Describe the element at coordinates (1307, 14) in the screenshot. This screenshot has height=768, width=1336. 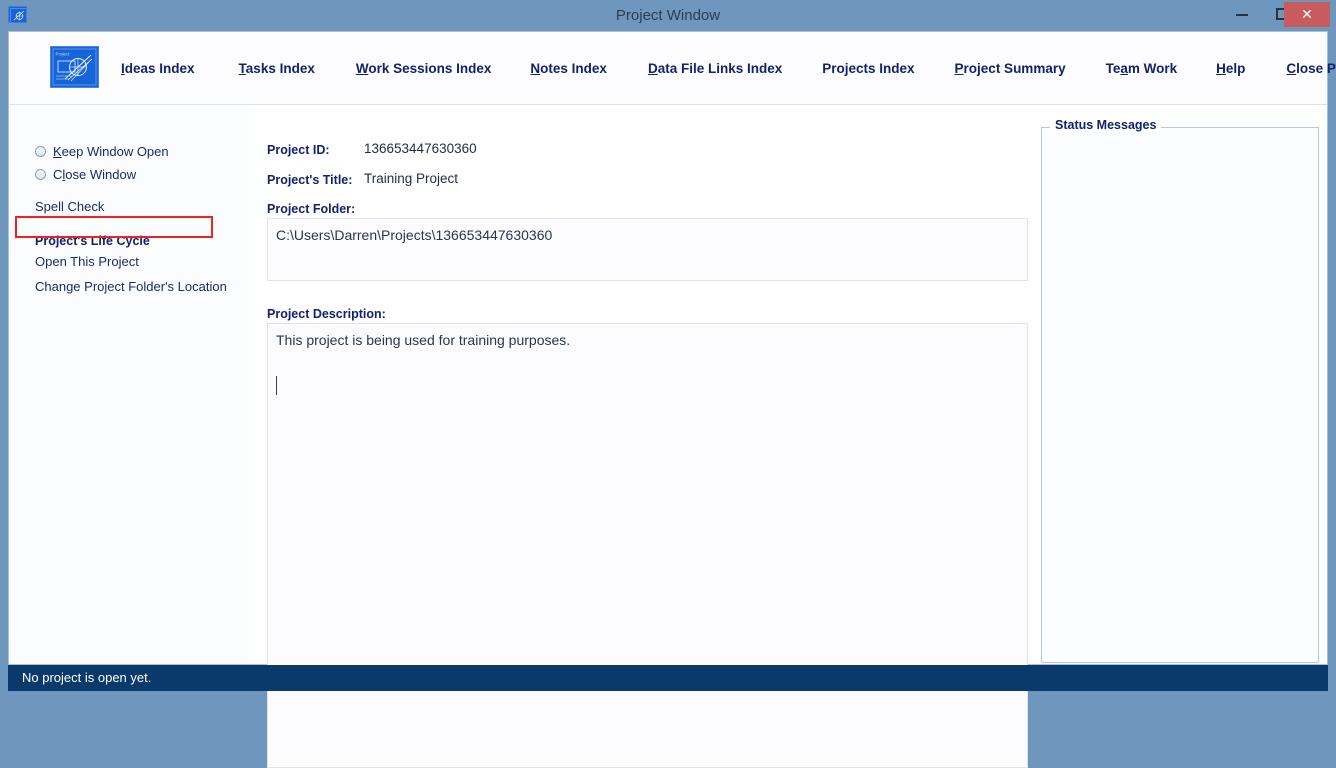
I see `close-icon: ✕` at that location.